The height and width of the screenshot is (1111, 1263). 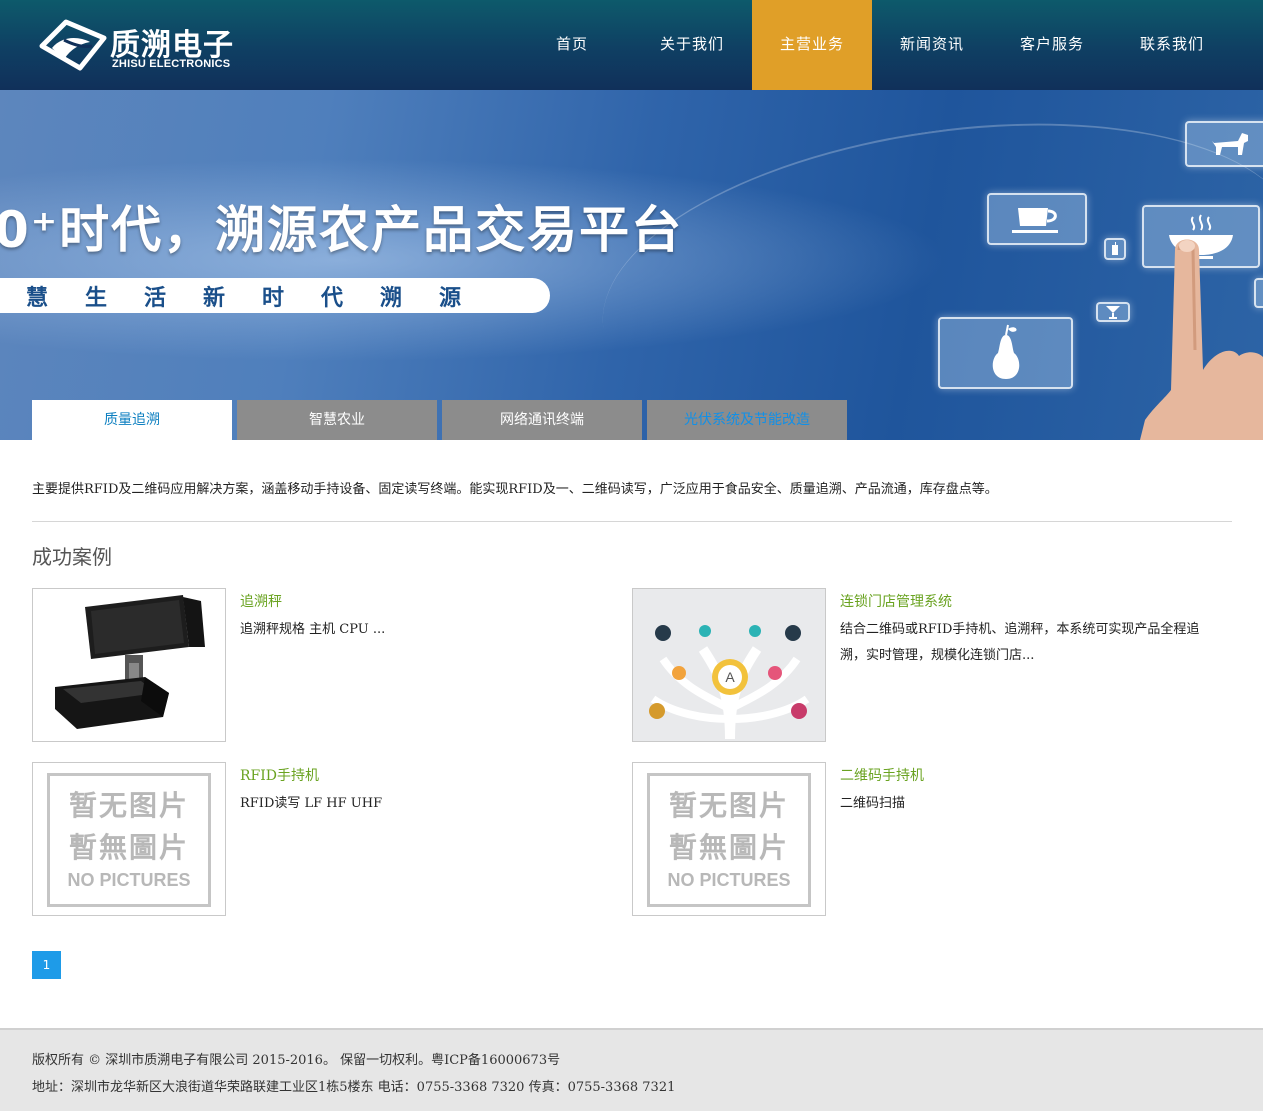 I want to click on drink-icon, so click(x=1115, y=249).